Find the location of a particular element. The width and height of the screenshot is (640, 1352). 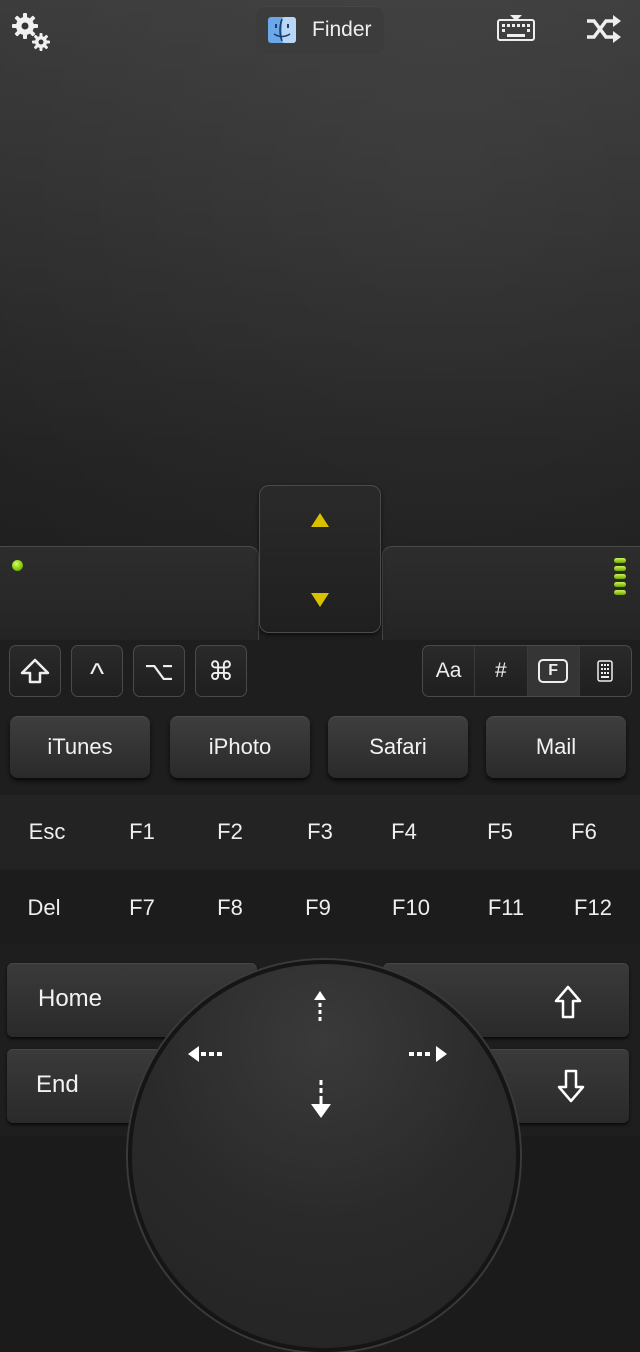

app-button-label: Mail is located at coordinates (556, 746).